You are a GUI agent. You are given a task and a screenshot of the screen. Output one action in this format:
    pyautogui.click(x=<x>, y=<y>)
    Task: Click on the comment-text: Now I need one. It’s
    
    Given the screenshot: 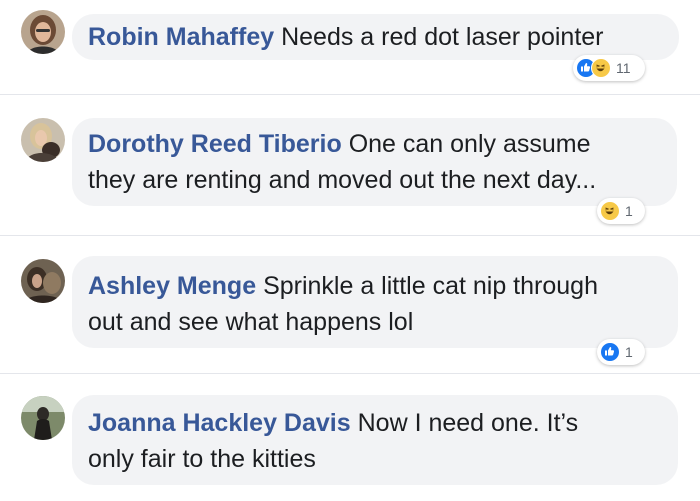 What is the action you would take?
    pyautogui.click(x=468, y=423)
    